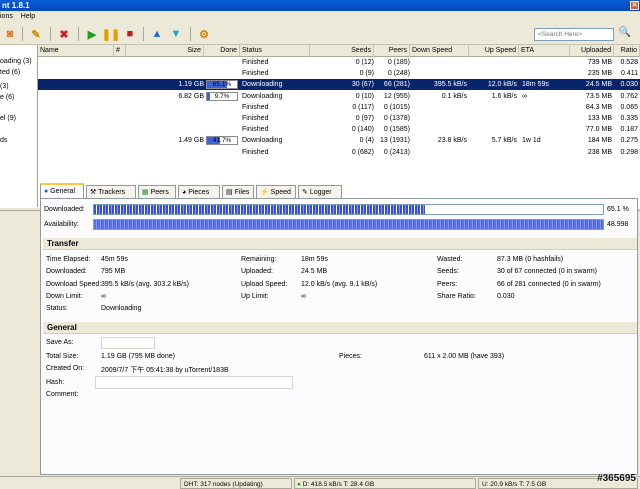 The width and height of the screenshot is (640, 489). Describe the element at coordinates (634, 5) in the screenshot. I see `close-window-icon: ✕` at that location.